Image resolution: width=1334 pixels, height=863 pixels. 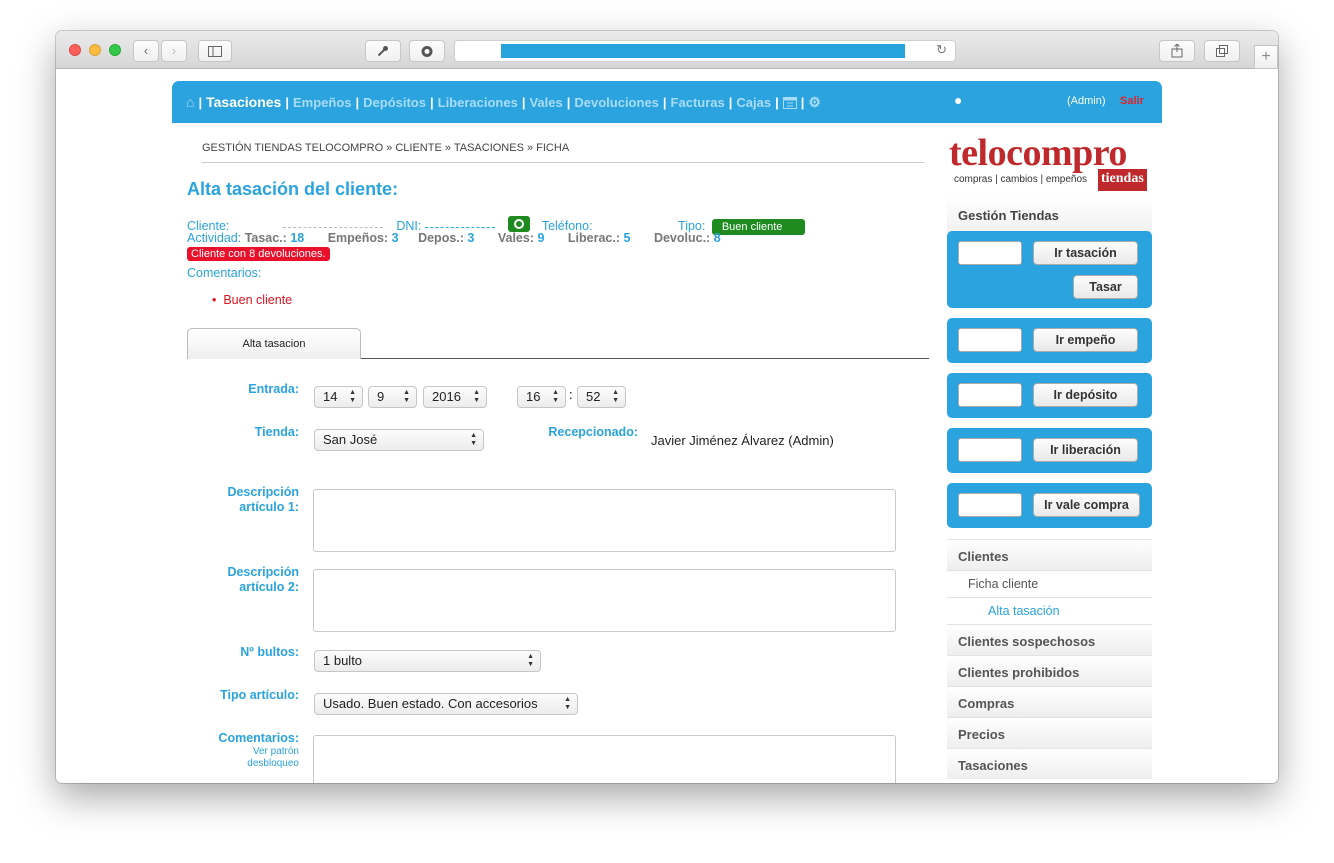 What do you see at coordinates (990, 505) in the screenshot?
I see `vale-number-input` at bounding box center [990, 505].